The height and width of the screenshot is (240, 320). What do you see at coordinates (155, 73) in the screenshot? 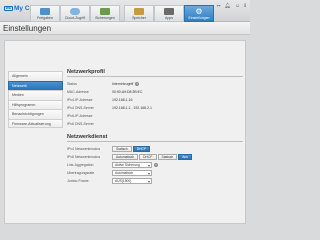
I see `section-title-netzwerkprofil: Netzwerkprofil` at bounding box center [155, 73].